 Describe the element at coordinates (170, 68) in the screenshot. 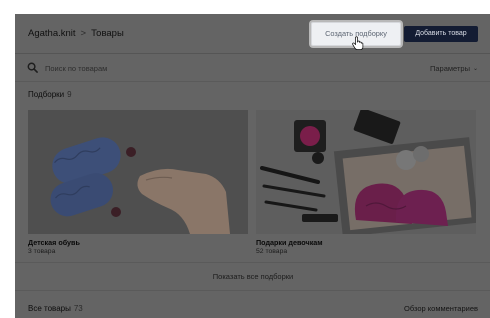

I see `search-input` at that location.